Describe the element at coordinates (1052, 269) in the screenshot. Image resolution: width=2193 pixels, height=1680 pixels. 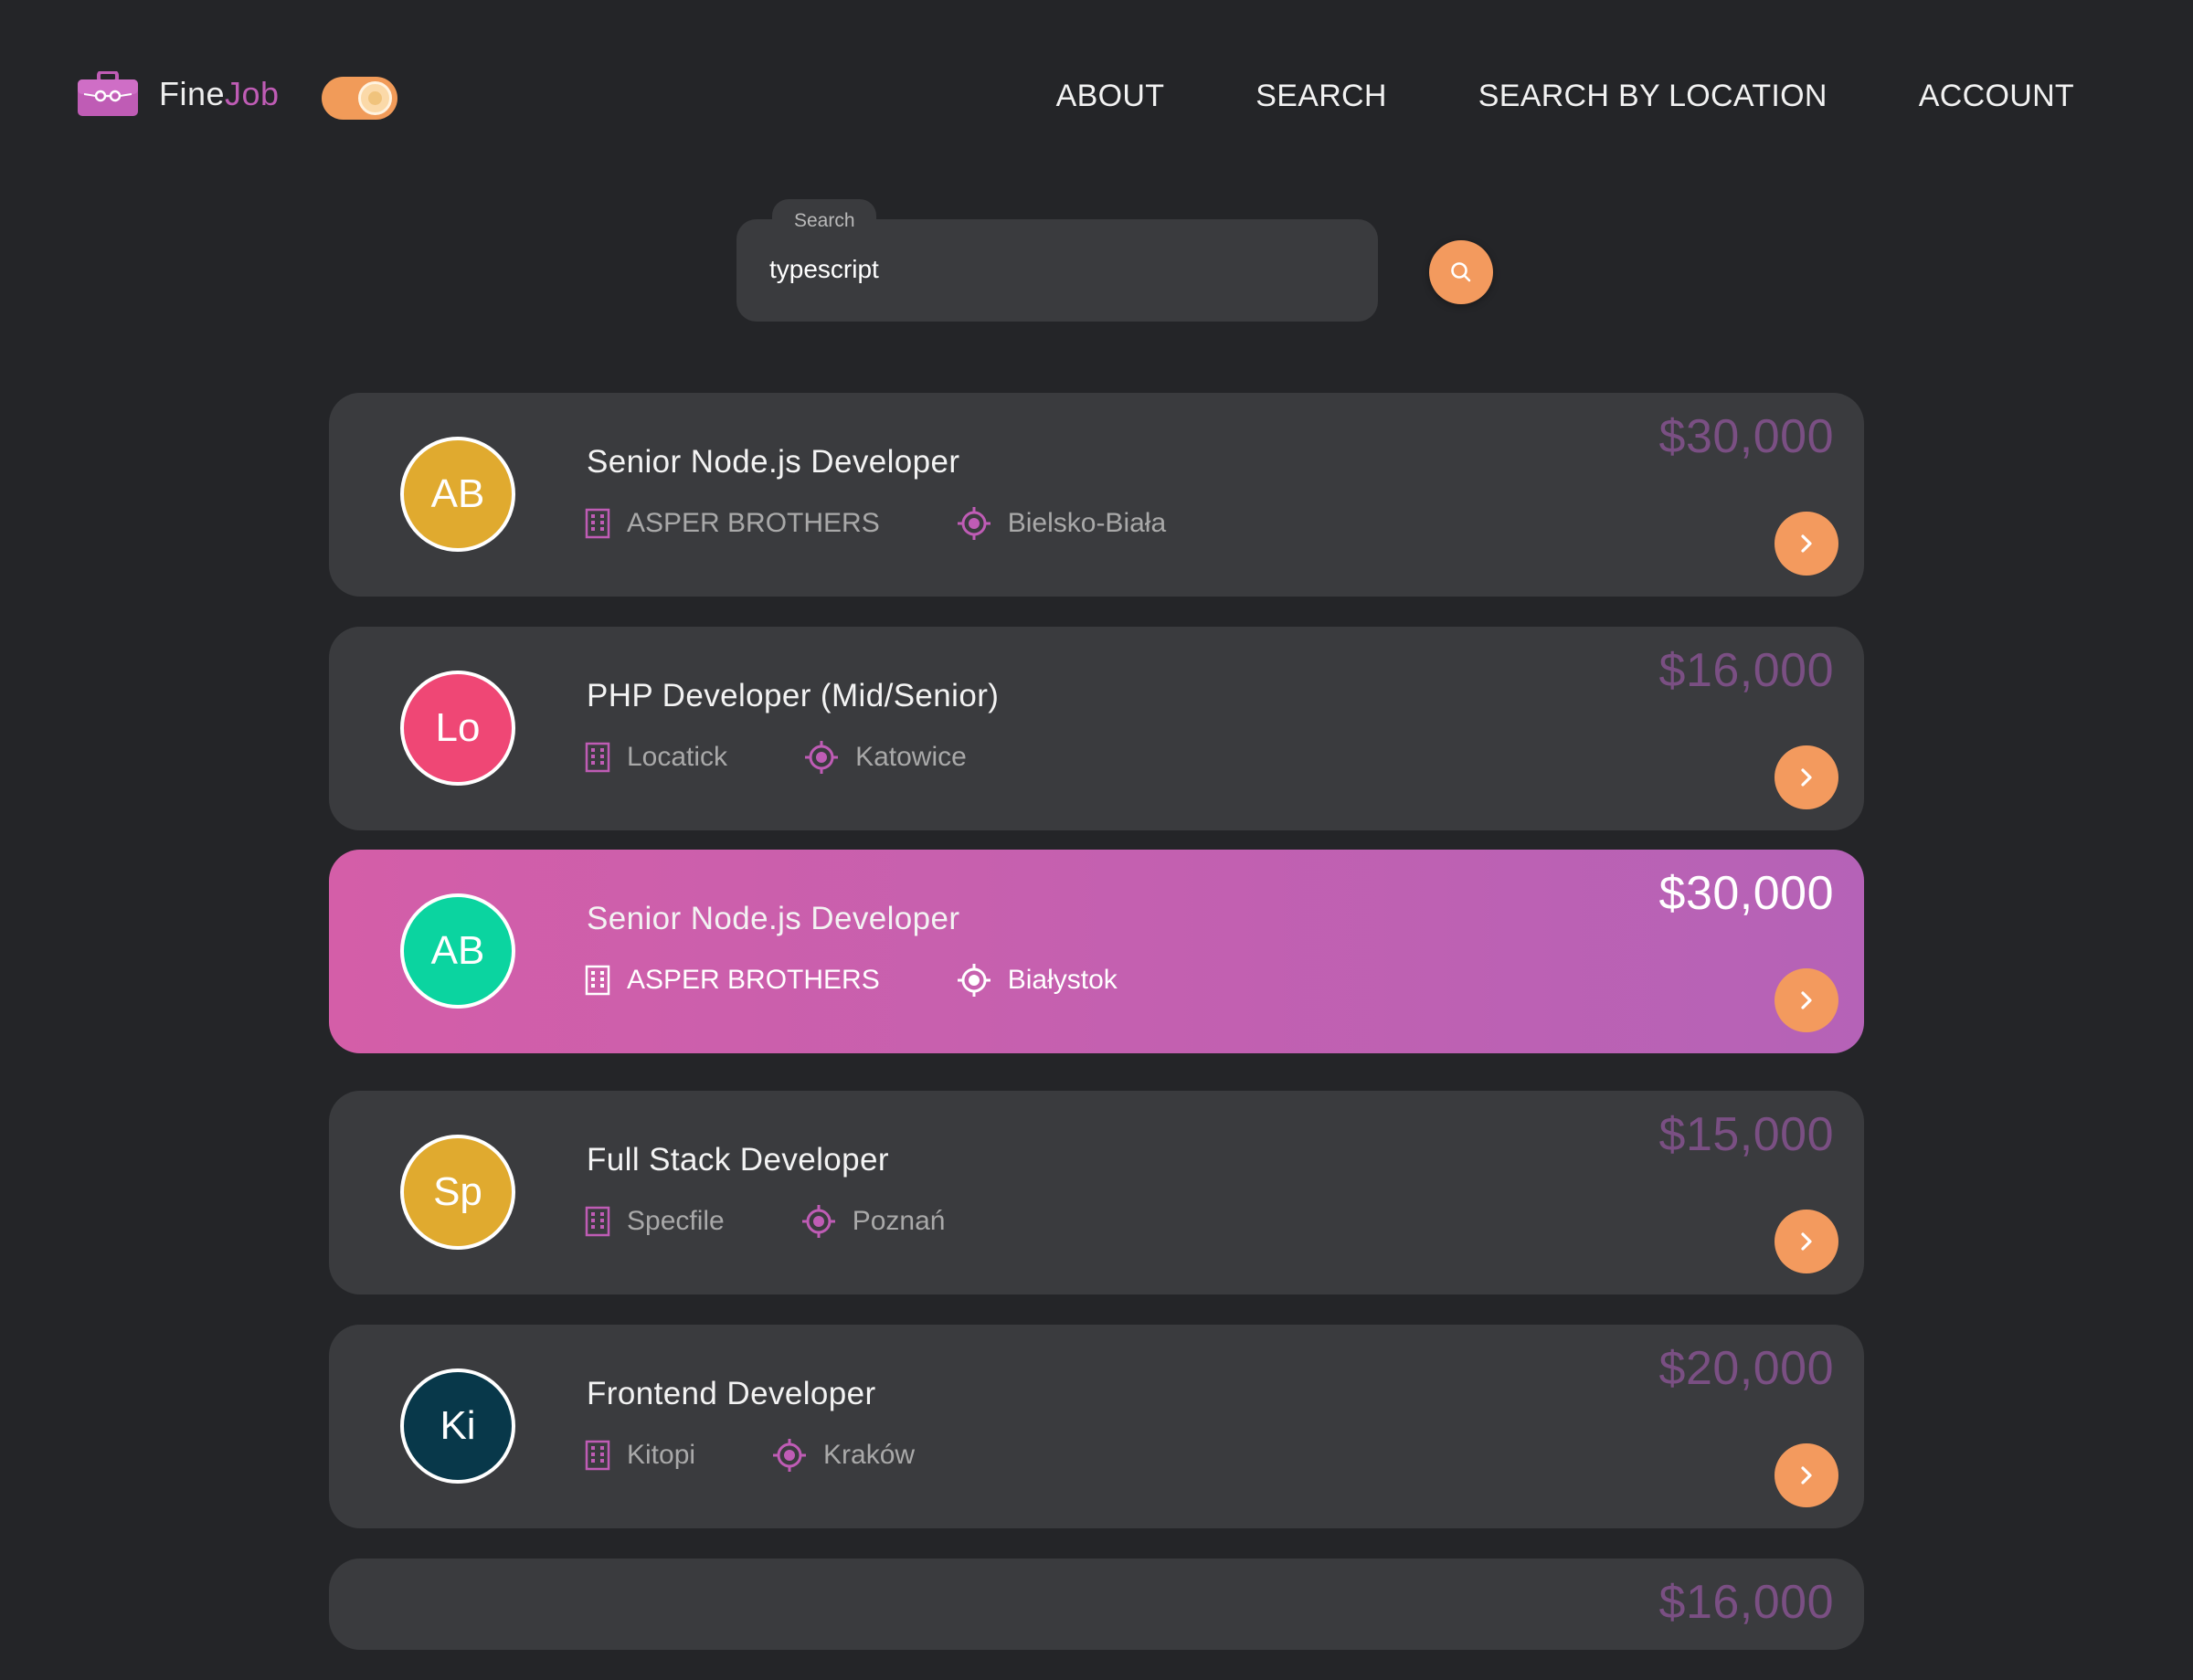
I see `search-input` at that location.